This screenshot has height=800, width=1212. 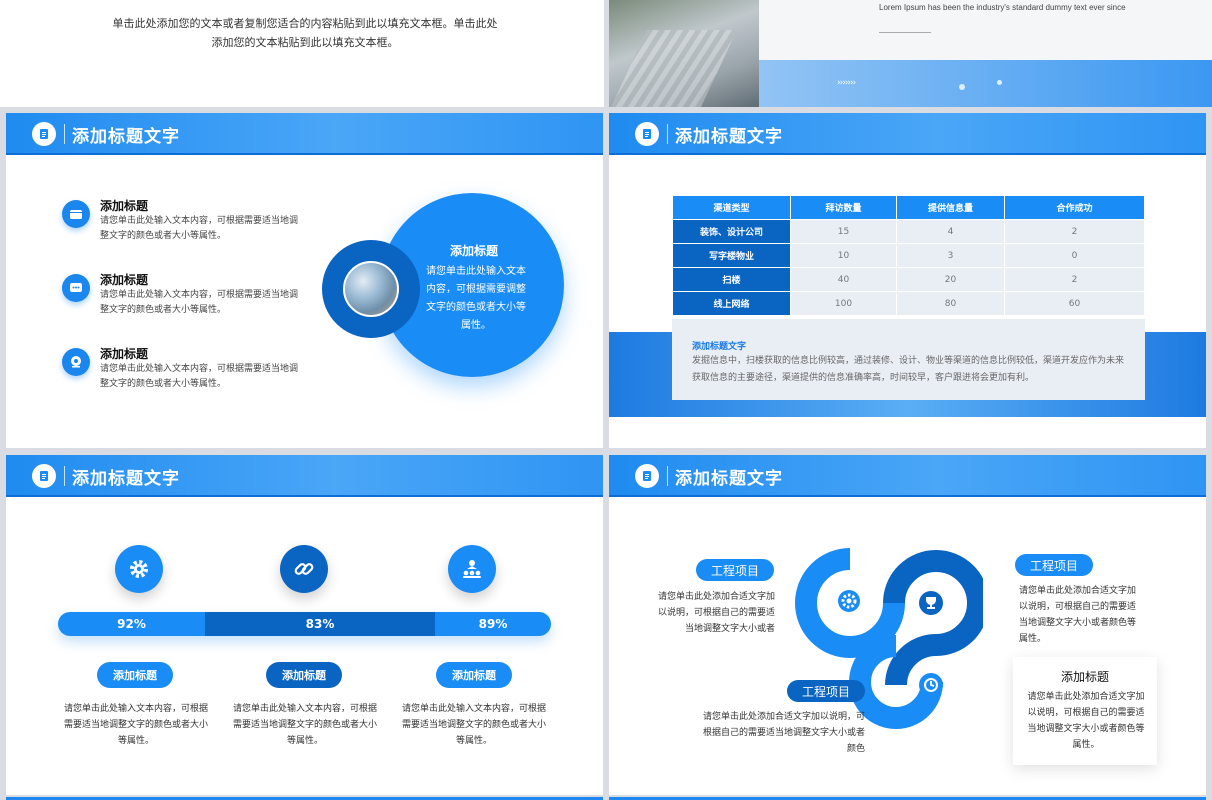 What do you see at coordinates (472, 569) in the screenshot?
I see `team-icon` at bounding box center [472, 569].